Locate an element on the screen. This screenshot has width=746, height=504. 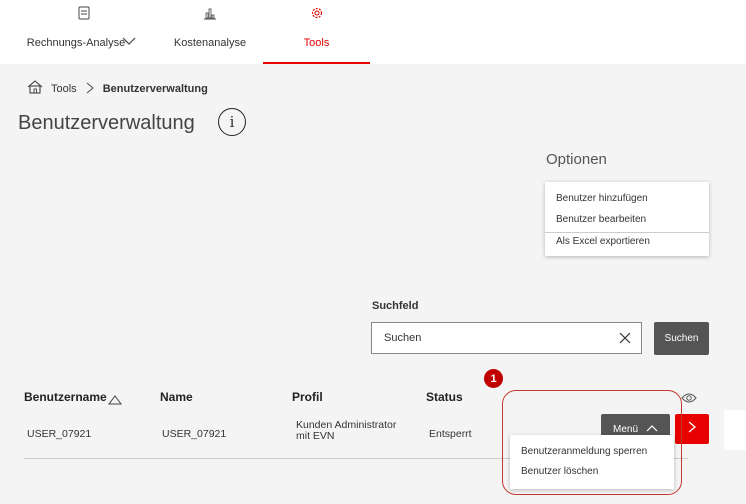
eye-icon is located at coordinates (689, 400).